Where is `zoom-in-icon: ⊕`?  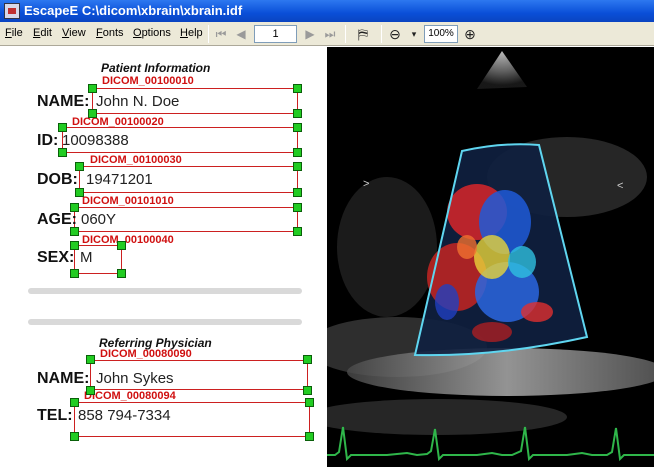 zoom-in-icon: ⊕ is located at coordinates (470, 34).